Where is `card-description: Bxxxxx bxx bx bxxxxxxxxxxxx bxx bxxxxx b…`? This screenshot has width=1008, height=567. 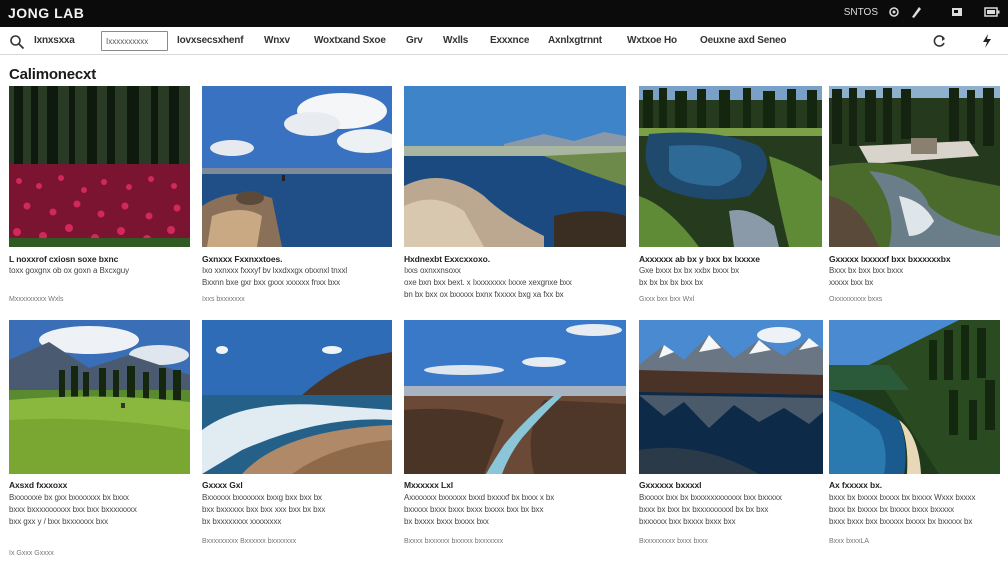
card-description: Bxxxxx bxx bx bxxxxxxxxxxxx bxx bxxxxx b… is located at coordinates (710, 509).